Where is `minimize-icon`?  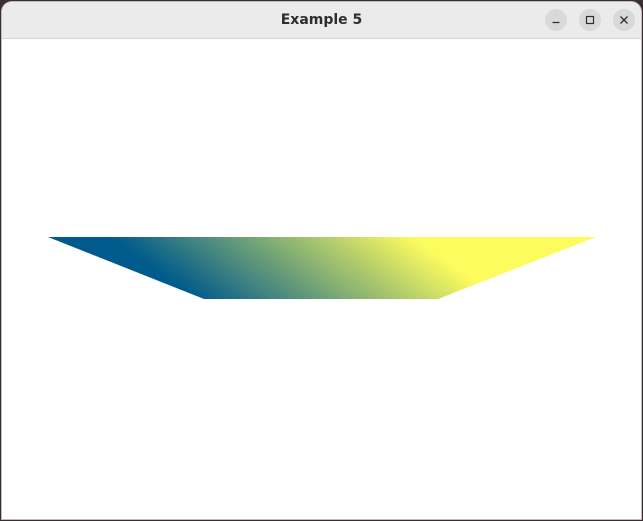
minimize-icon is located at coordinates (556, 22).